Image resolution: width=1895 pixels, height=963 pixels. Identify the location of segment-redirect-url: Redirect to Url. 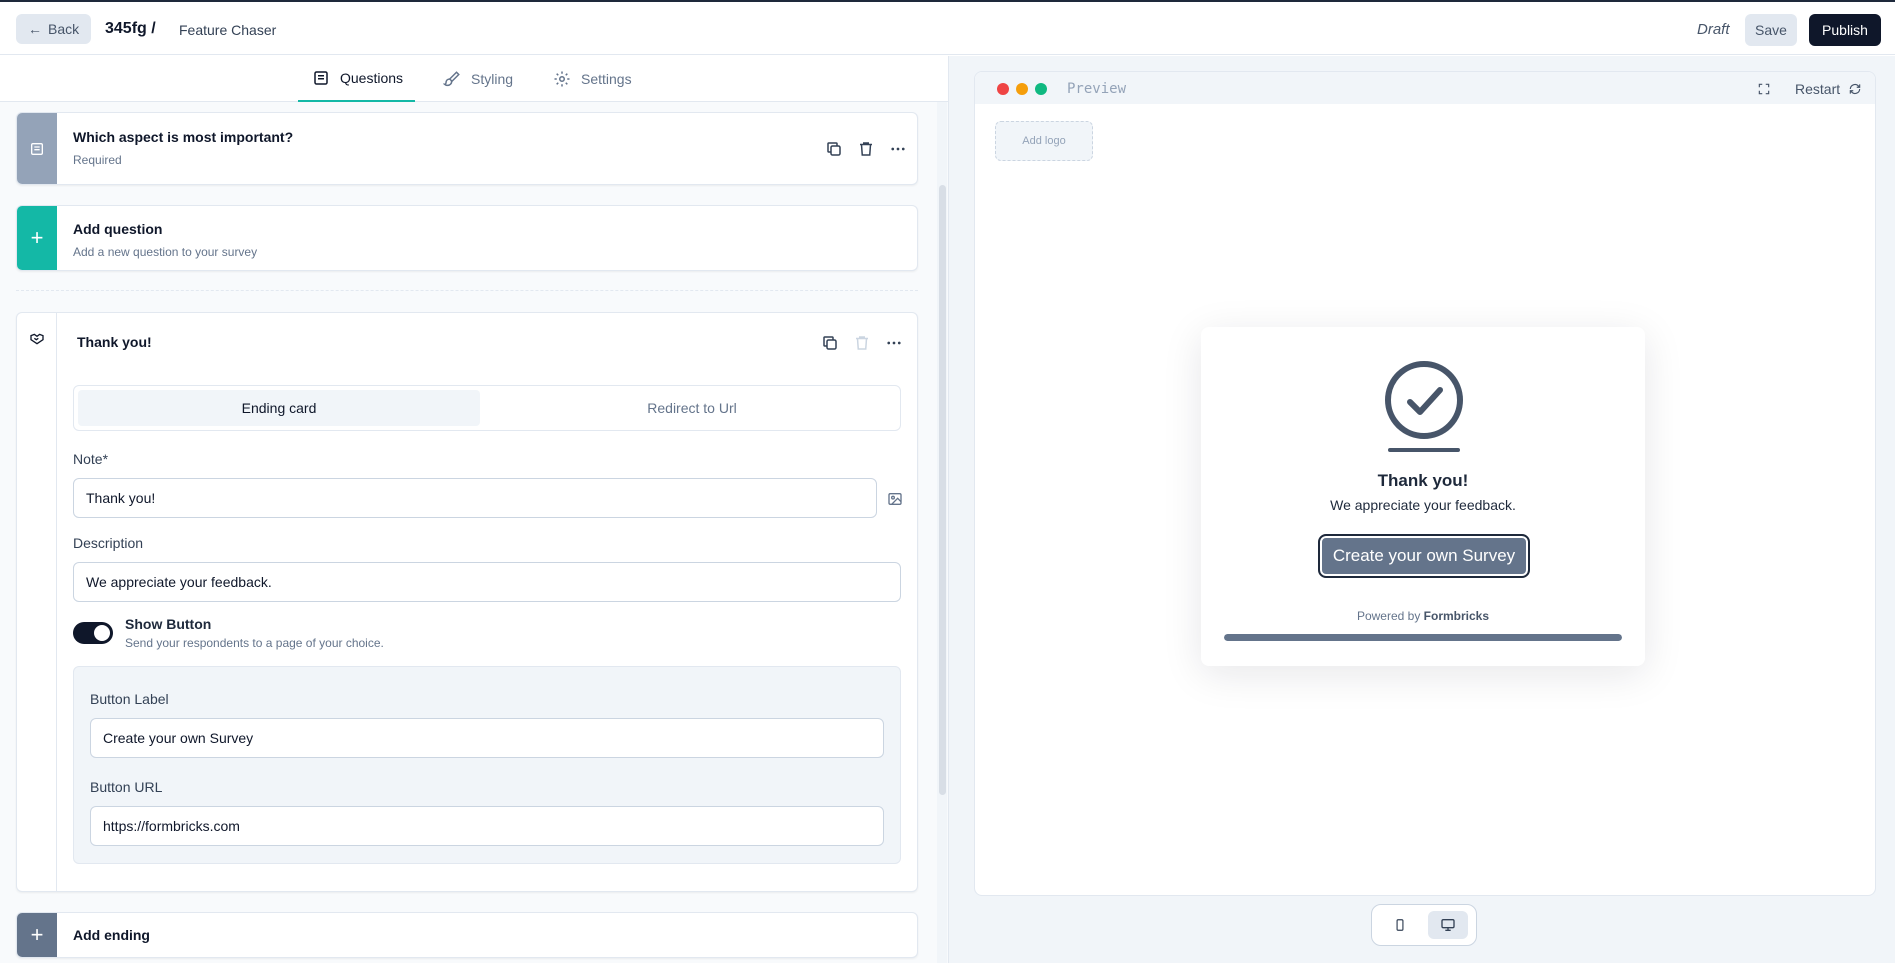
(692, 408).